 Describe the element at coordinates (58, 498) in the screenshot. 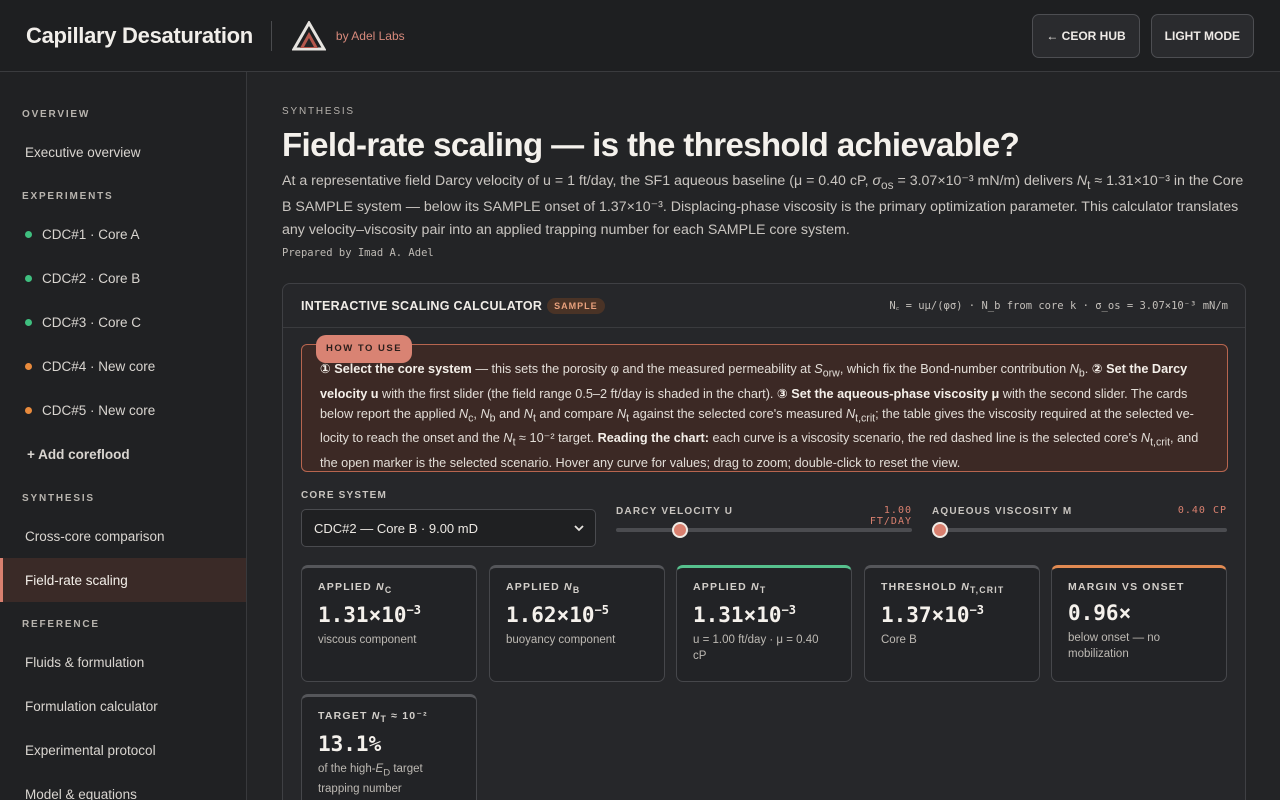

I see `sidebar-heading-synthesis: SYNTHESIS` at that location.